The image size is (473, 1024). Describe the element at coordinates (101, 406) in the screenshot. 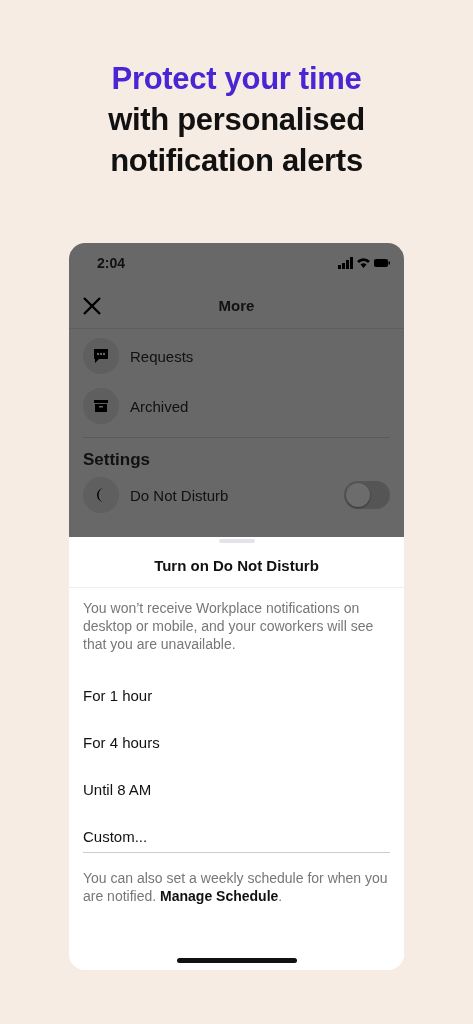

I see `archive-box-icon` at that location.